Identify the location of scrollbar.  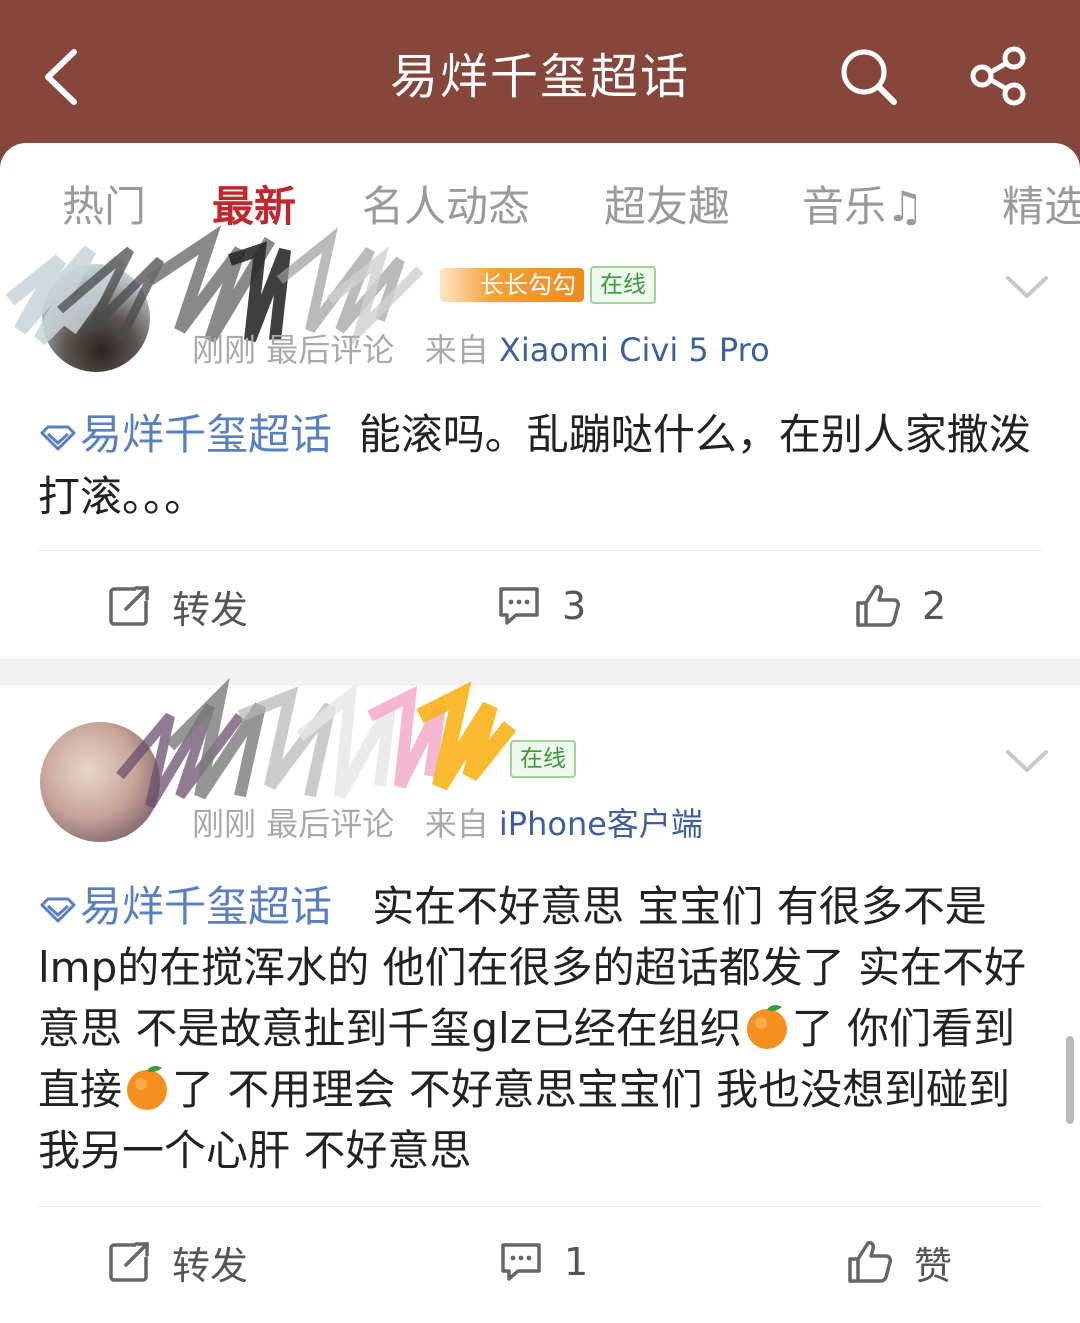
(1070, 1080).